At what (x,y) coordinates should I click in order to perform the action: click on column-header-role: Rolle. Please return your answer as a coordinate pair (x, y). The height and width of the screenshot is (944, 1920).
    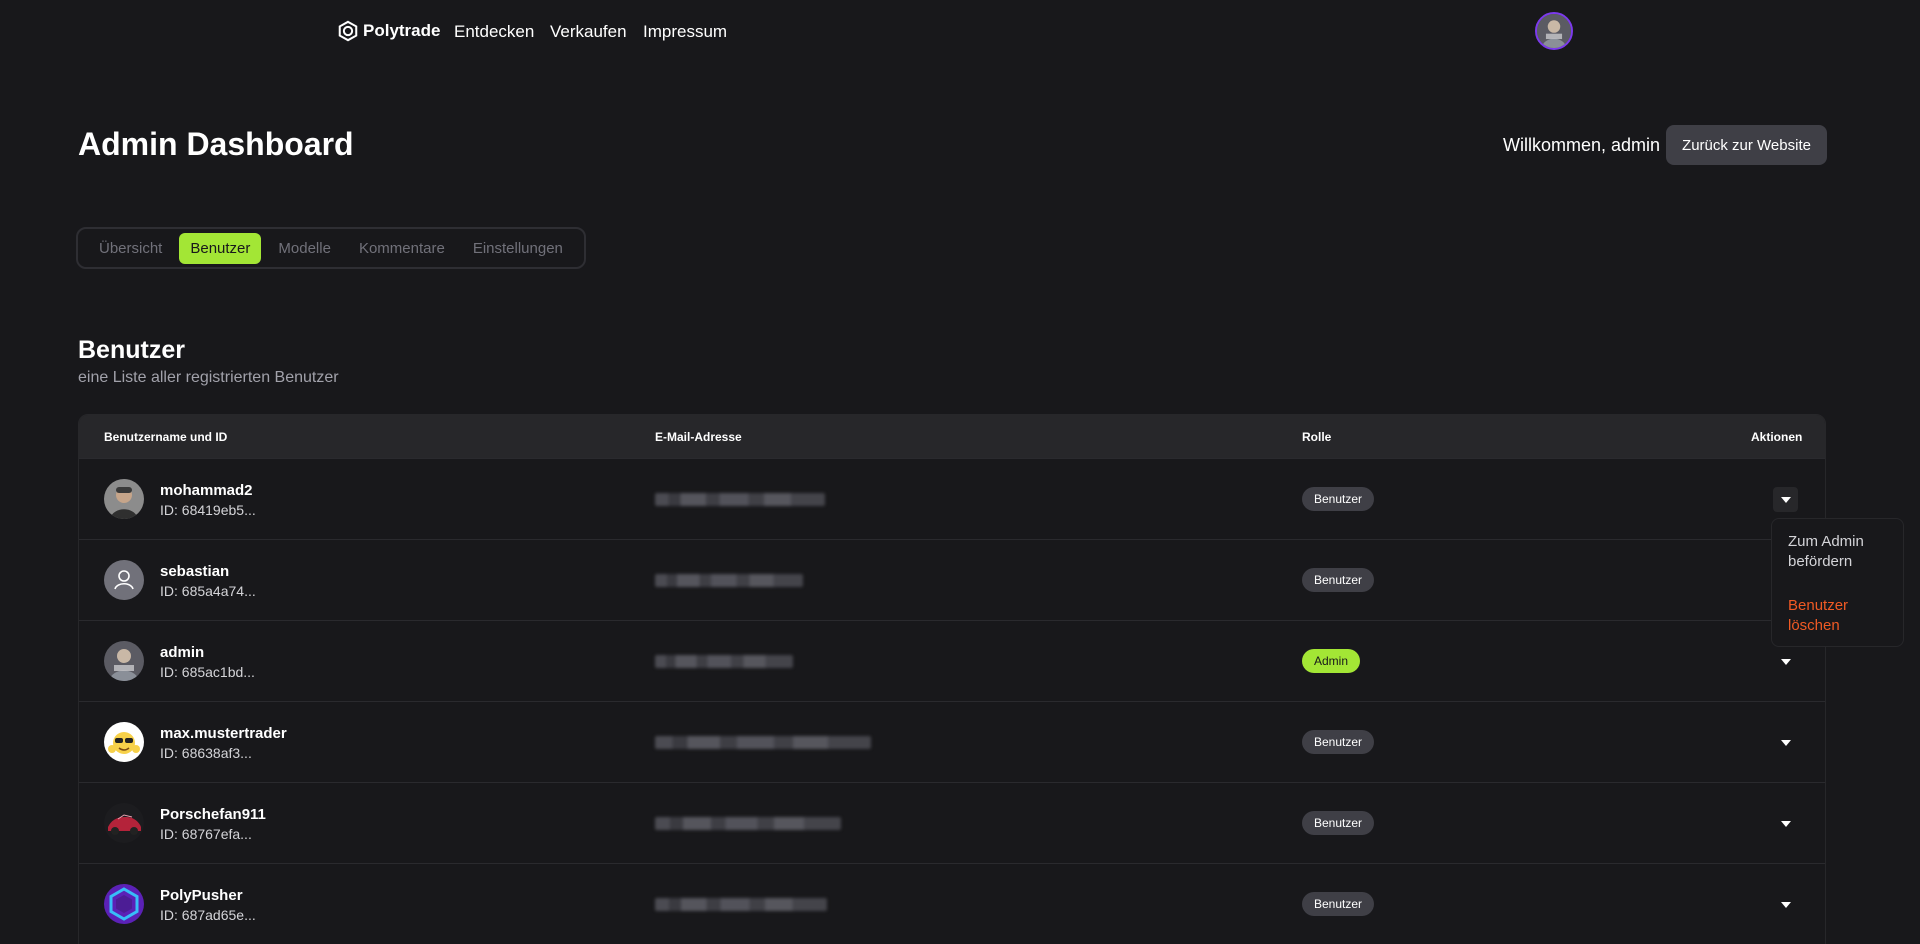
    Looking at the image, I should click on (1317, 437).